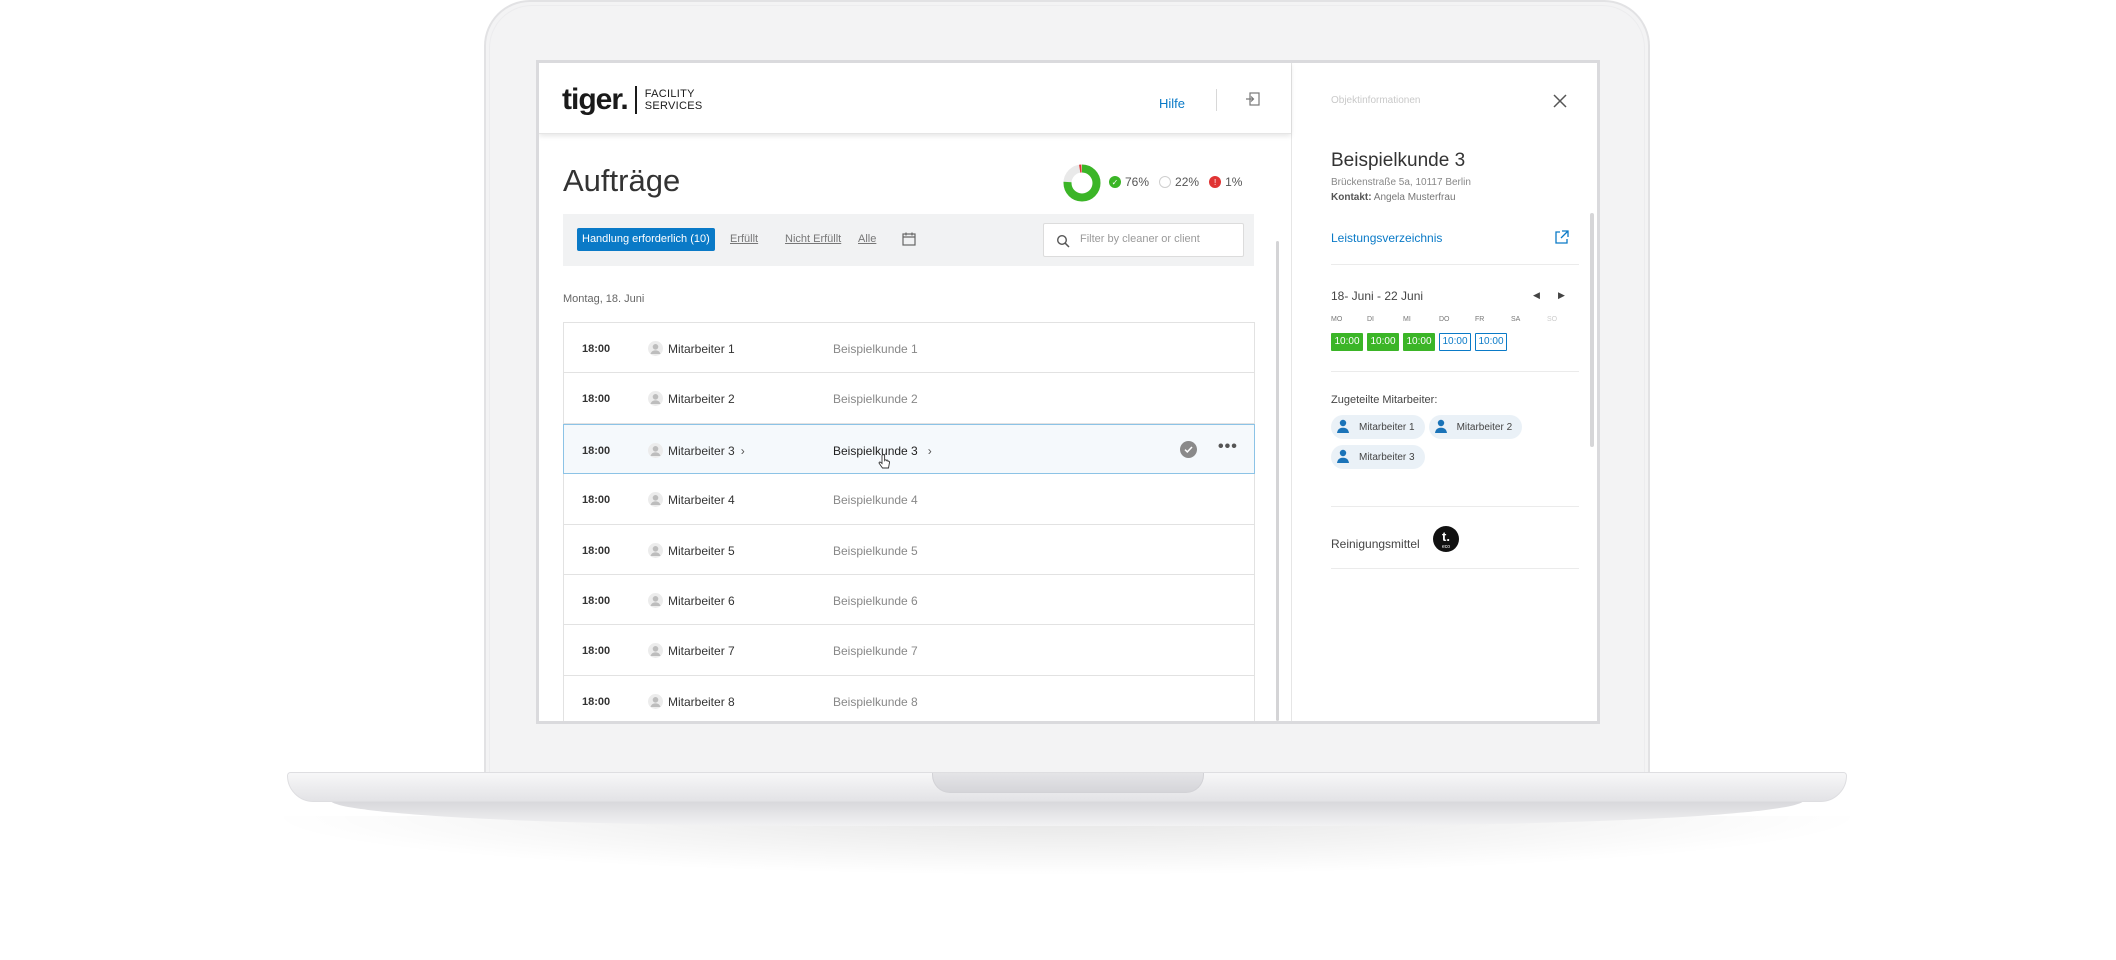  I want to click on employee-chip-name: Mitarbeiter 3, so click(1387, 457).